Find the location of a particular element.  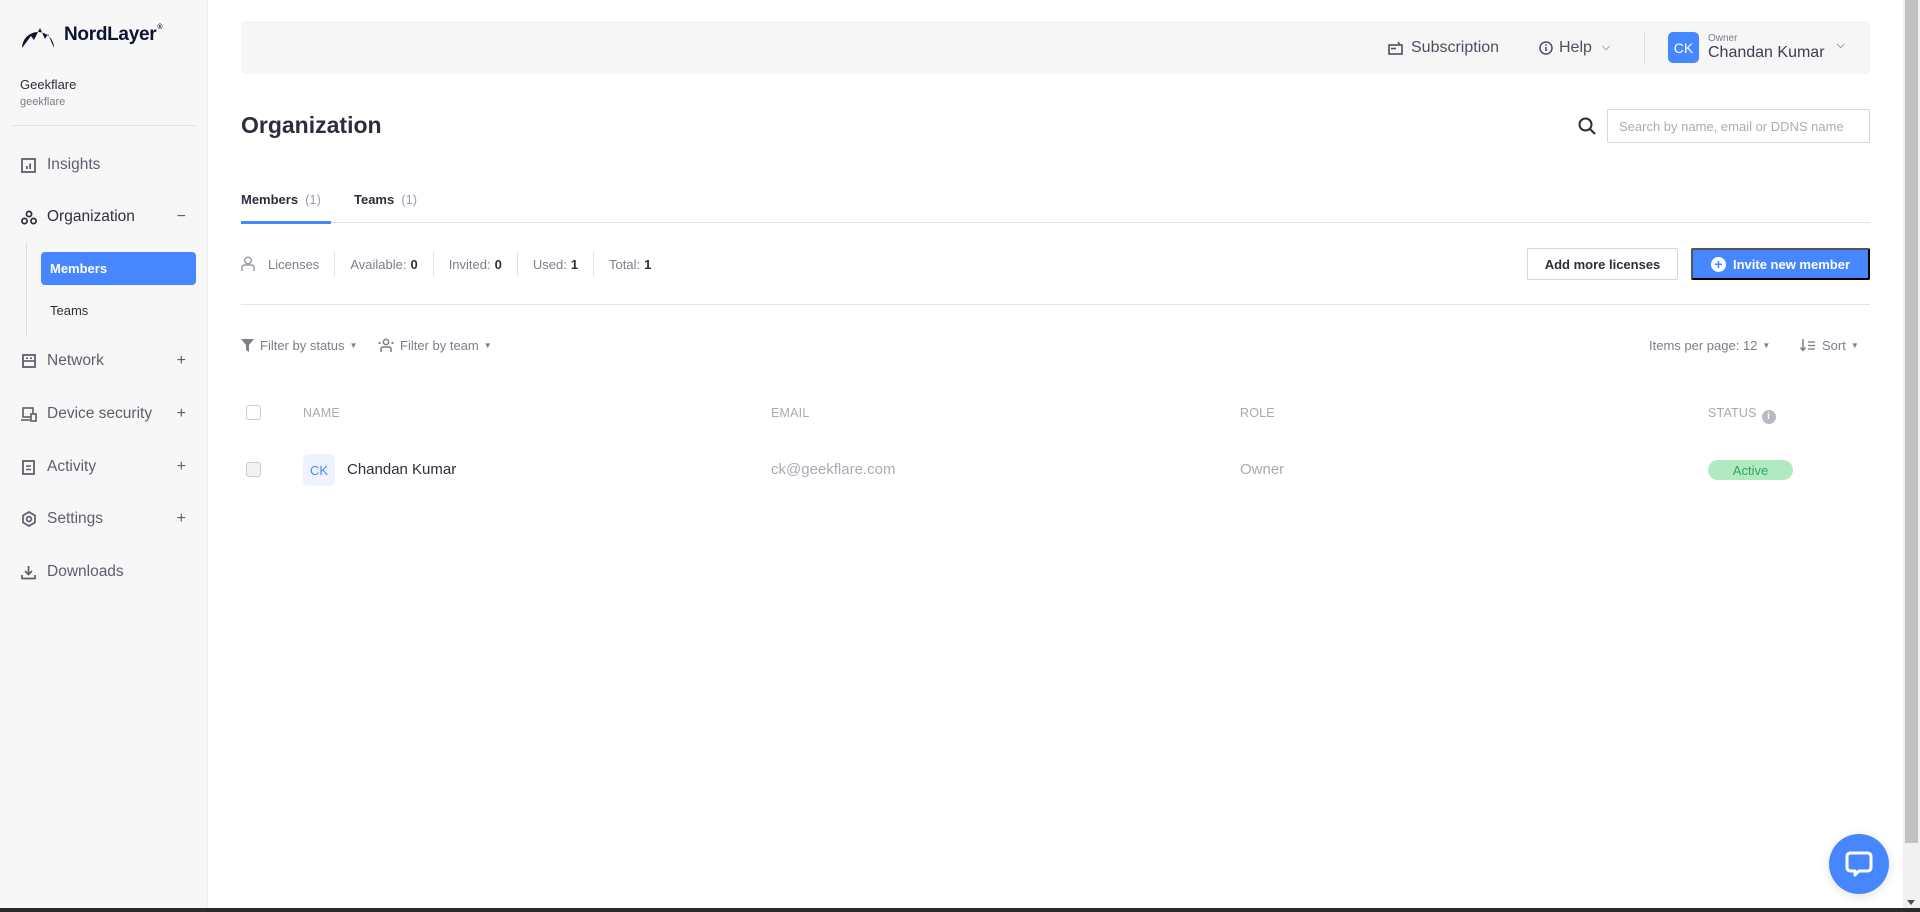

logo: NordLayer® is located at coordinates (91, 35).